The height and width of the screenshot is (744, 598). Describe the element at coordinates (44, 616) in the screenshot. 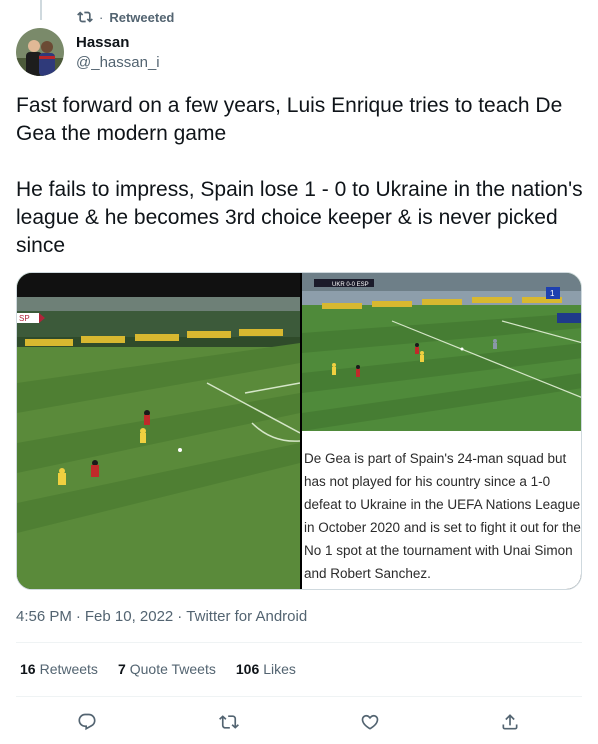

I see `tweet-time: 4:56 PM` at that location.